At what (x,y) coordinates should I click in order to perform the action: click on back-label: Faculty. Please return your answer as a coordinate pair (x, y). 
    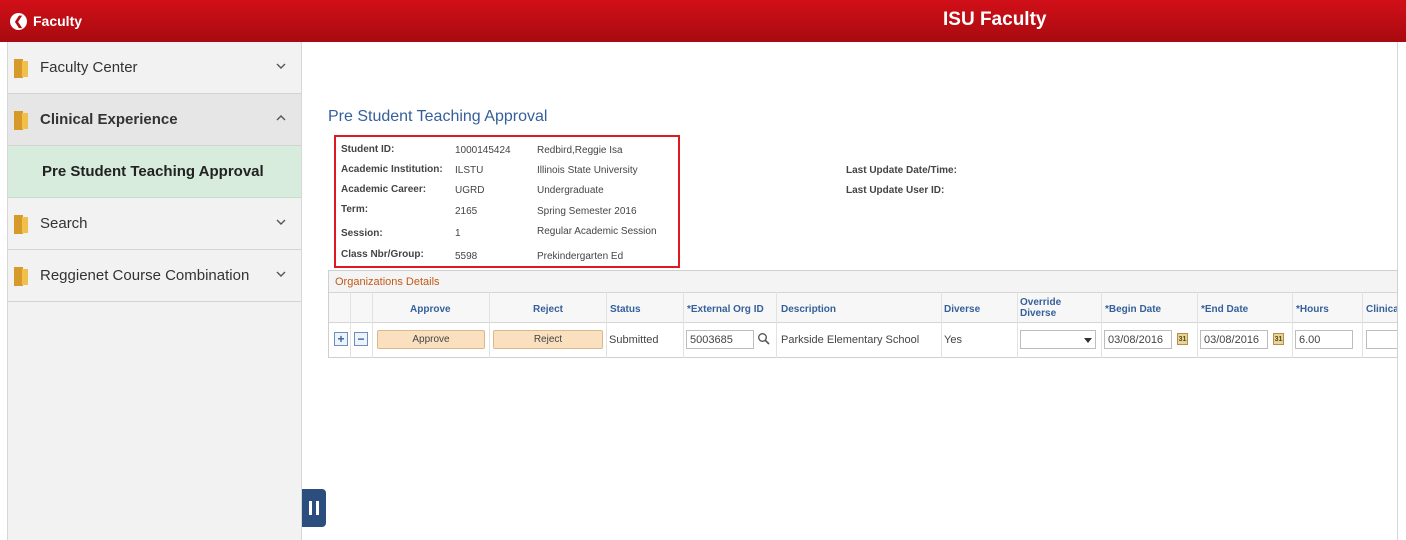
    Looking at the image, I should click on (58, 21).